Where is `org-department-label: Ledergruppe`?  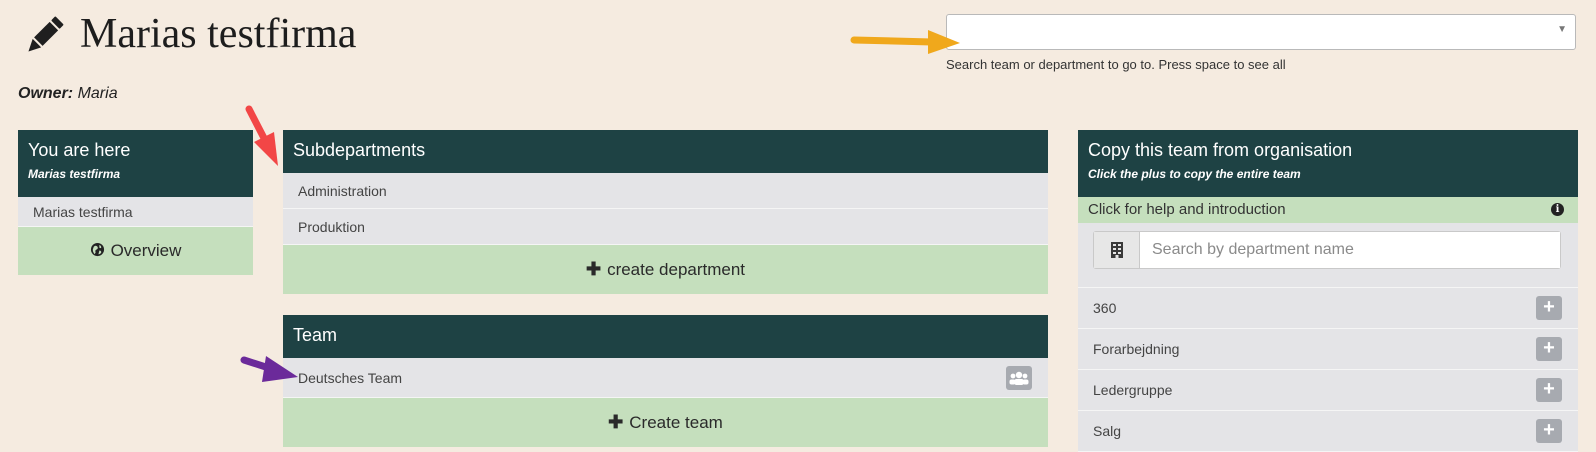 org-department-label: Ledergruppe is located at coordinates (1133, 390).